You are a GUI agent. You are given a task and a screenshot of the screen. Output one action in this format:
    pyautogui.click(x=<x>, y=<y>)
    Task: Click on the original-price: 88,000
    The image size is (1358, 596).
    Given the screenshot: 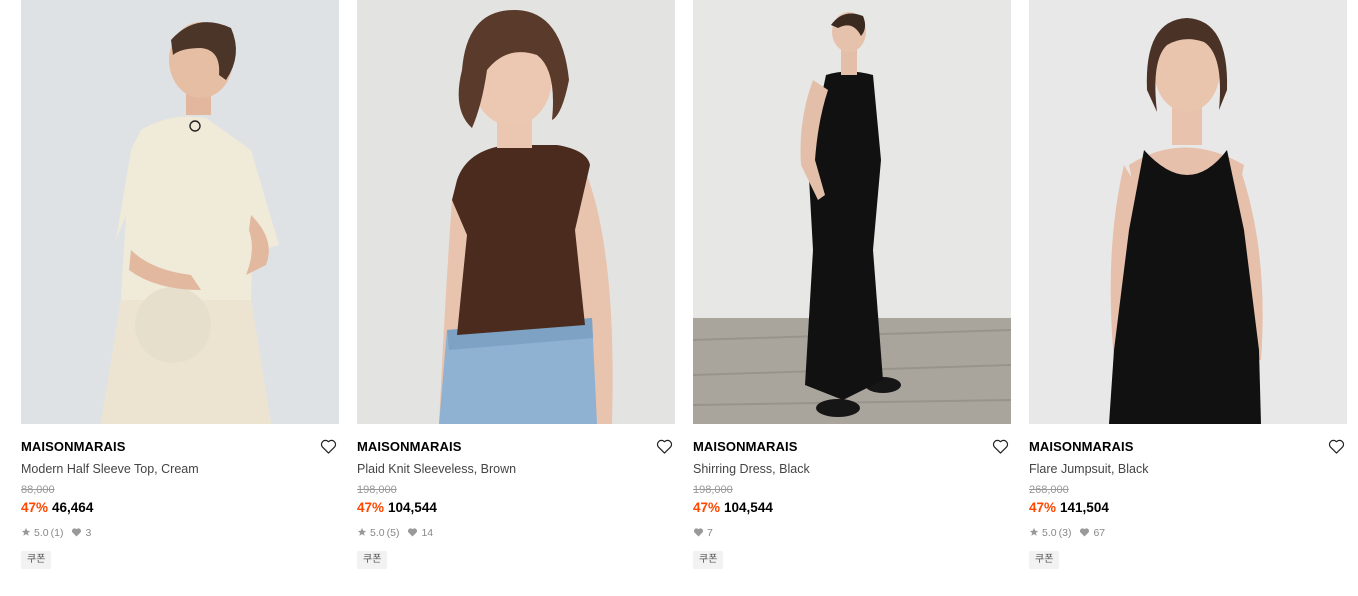 What is the action you would take?
    pyautogui.click(x=38, y=490)
    